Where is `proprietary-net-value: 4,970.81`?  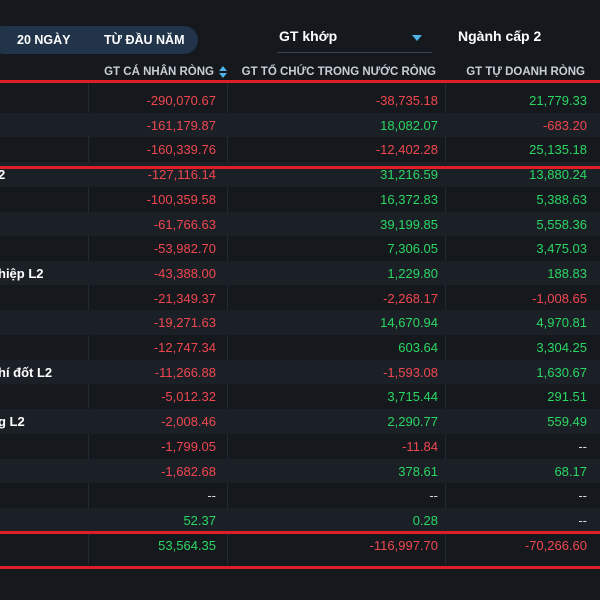 proprietary-net-value: 4,970.81 is located at coordinates (561, 323).